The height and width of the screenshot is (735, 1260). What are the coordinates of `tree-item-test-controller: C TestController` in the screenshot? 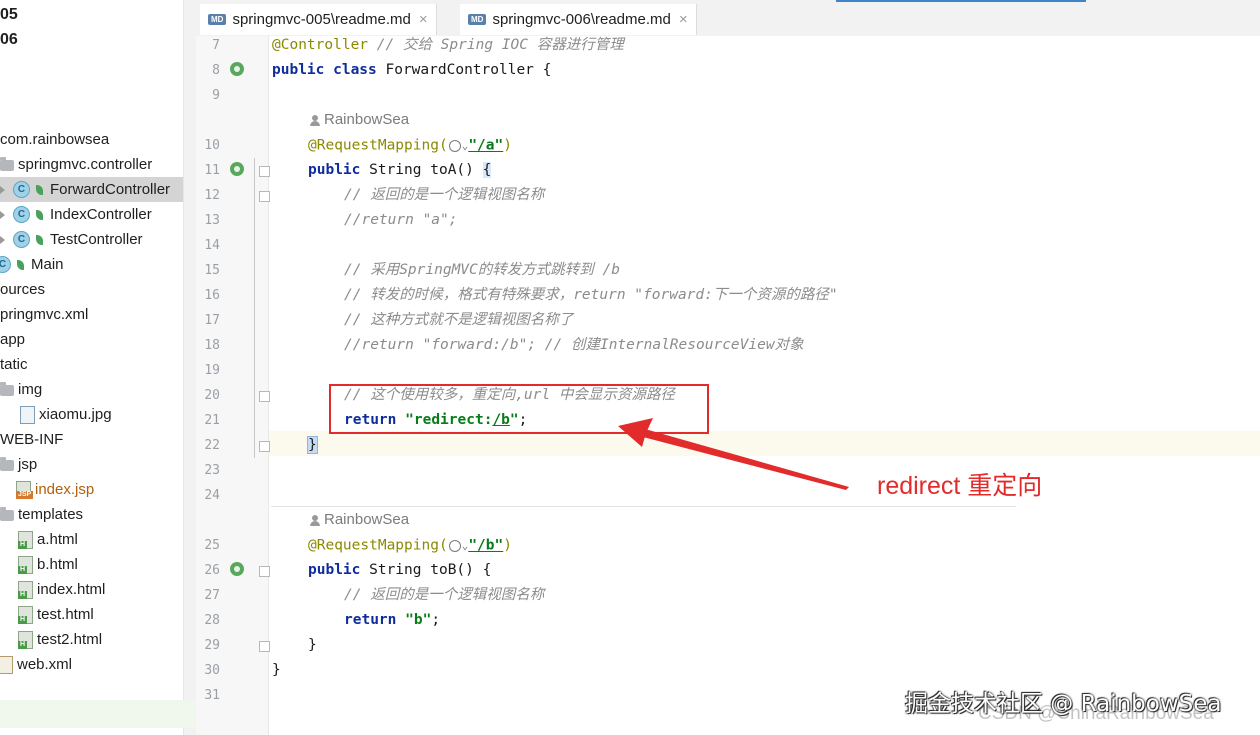 It's located at (71, 239).